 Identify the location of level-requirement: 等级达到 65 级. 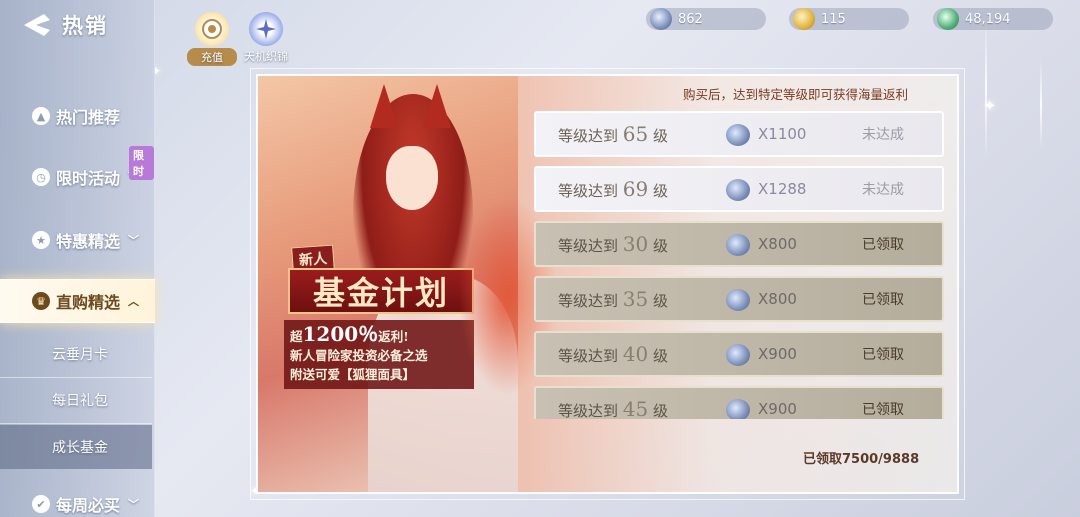
(613, 134).